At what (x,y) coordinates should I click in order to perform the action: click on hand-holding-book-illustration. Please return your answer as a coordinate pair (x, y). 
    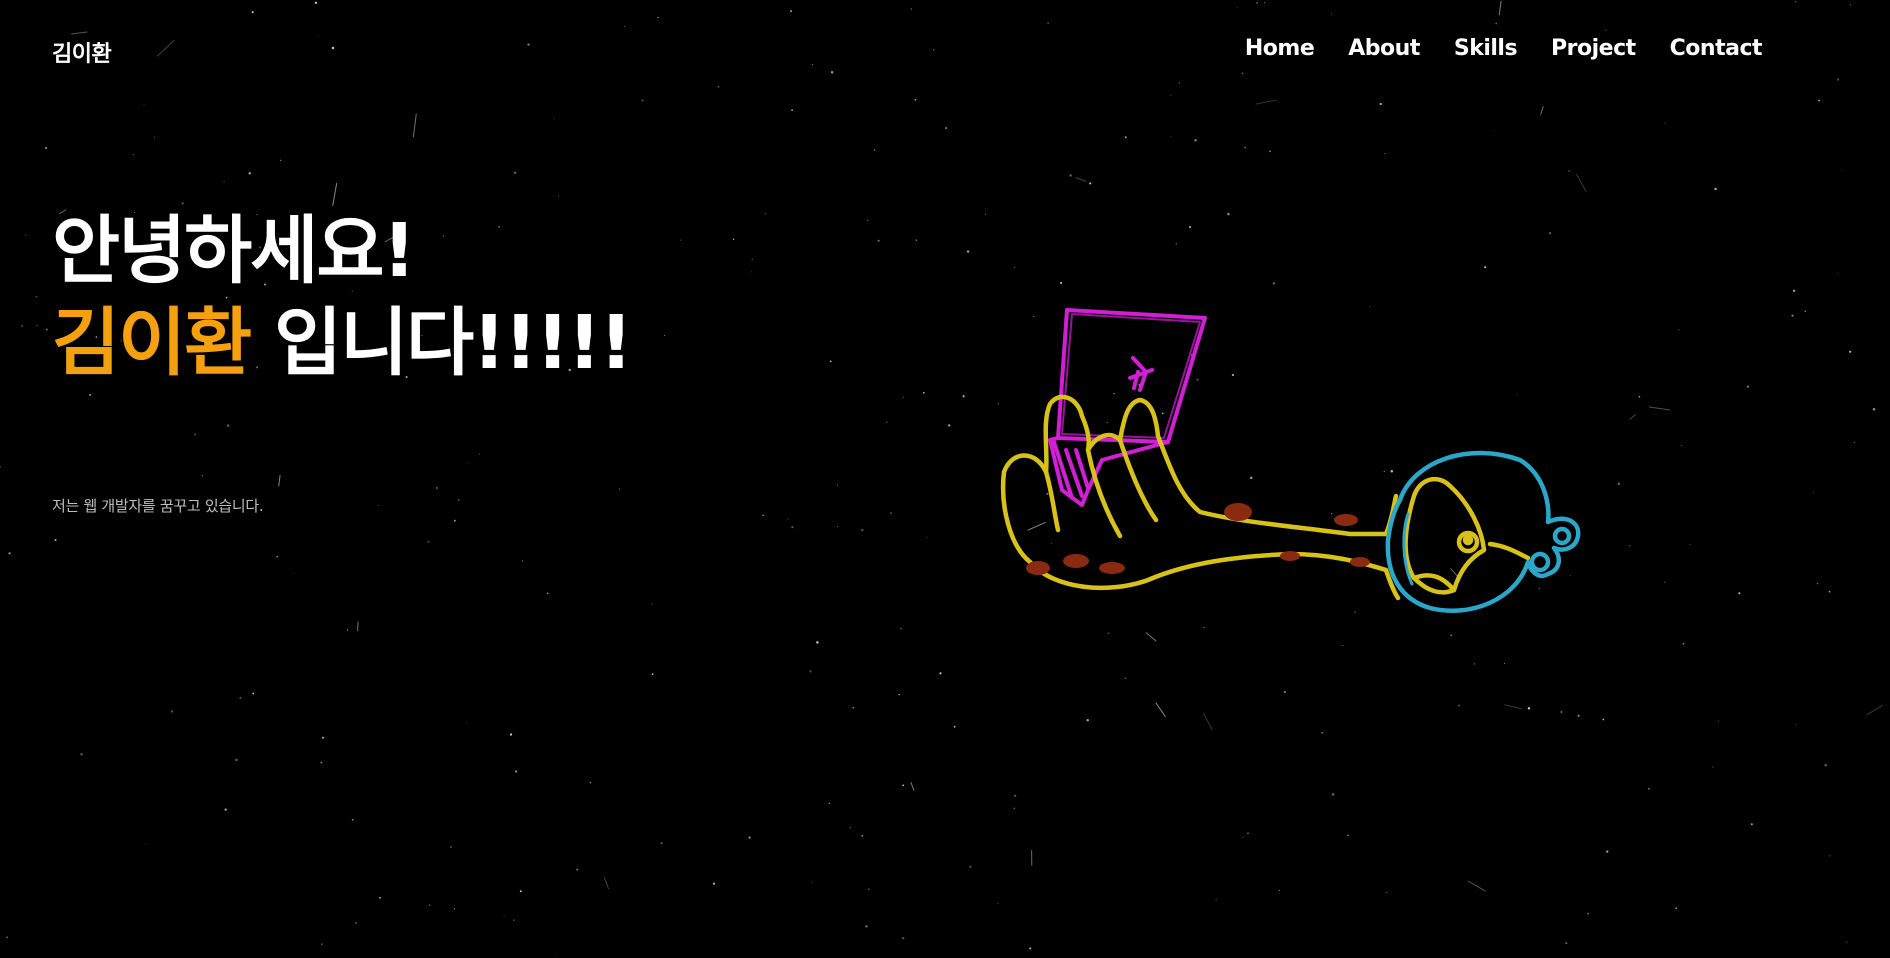
    Looking at the image, I should click on (1290, 460).